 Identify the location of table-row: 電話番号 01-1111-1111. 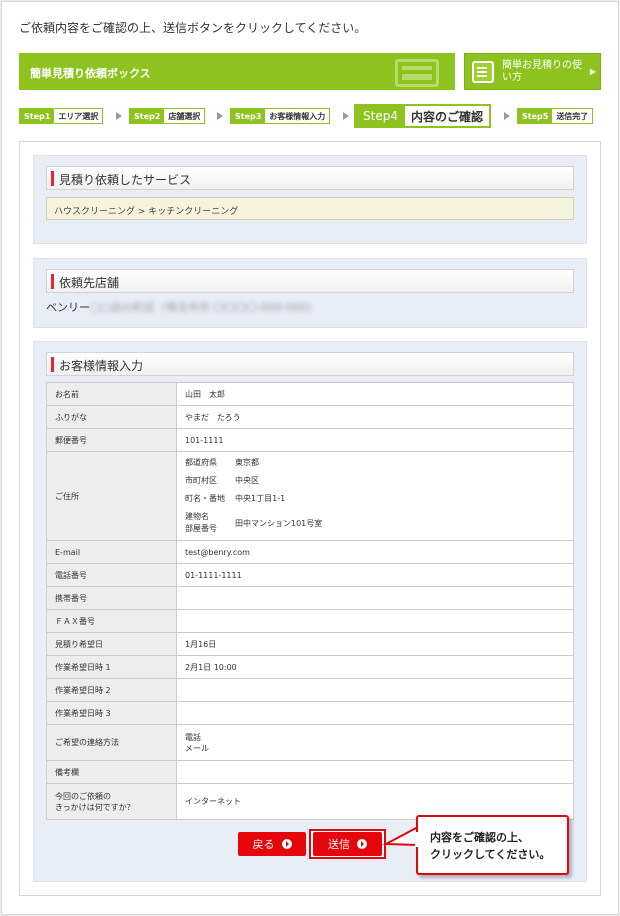
(310, 575).